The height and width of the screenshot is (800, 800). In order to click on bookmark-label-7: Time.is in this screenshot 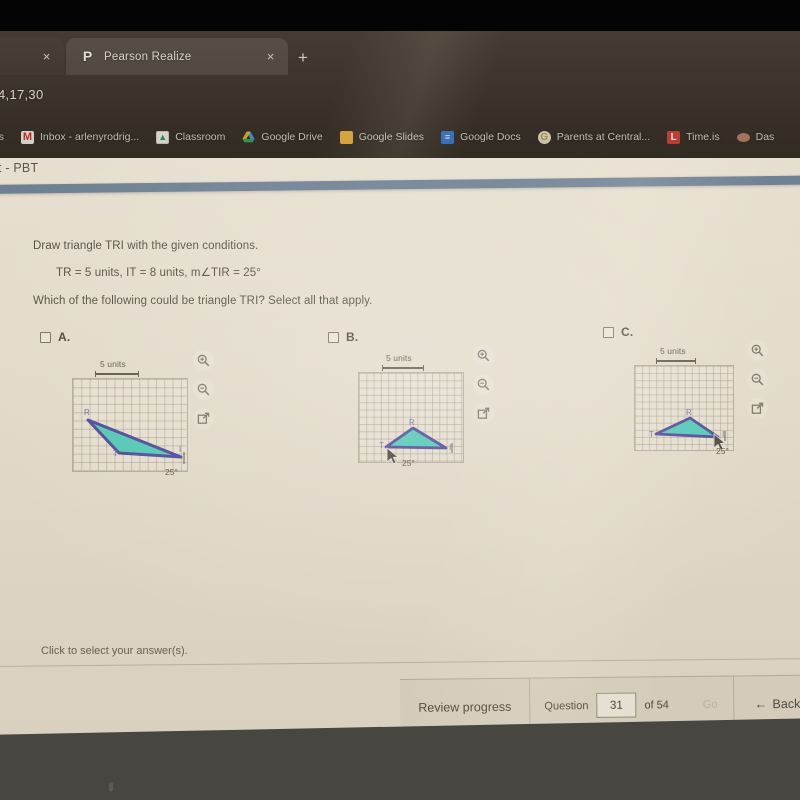, I will do `click(703, 137)`.